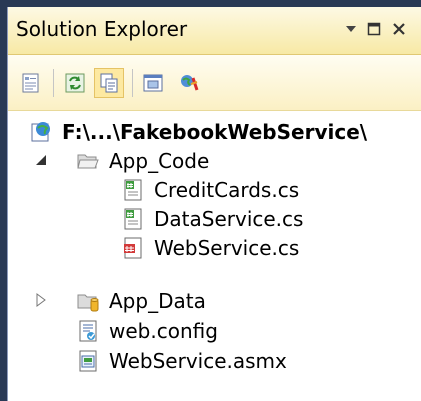 Image resolution: width=421 pixels, height=401 pixels. Describe the element at coordinates (88, 361) in the screenshot. I see `asmx-file-icon` at that location.